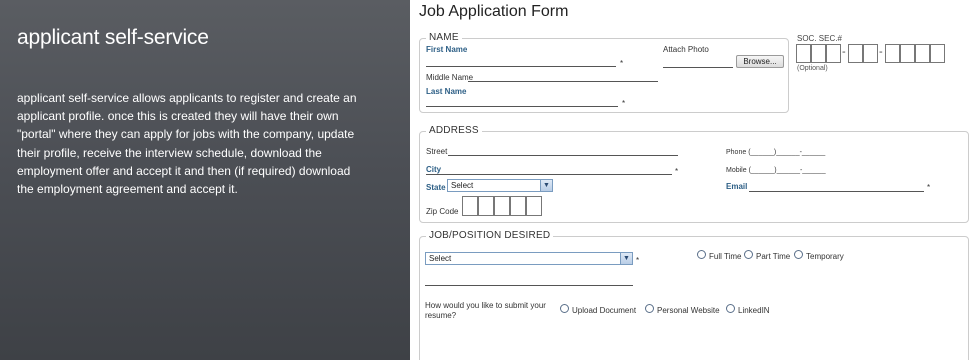 This screenshot has width=972, height=360. What do you see at coordinates (446, 91) in the screenshot?
I see `last-name-label: Last Name` at bounding box center [446, 91].